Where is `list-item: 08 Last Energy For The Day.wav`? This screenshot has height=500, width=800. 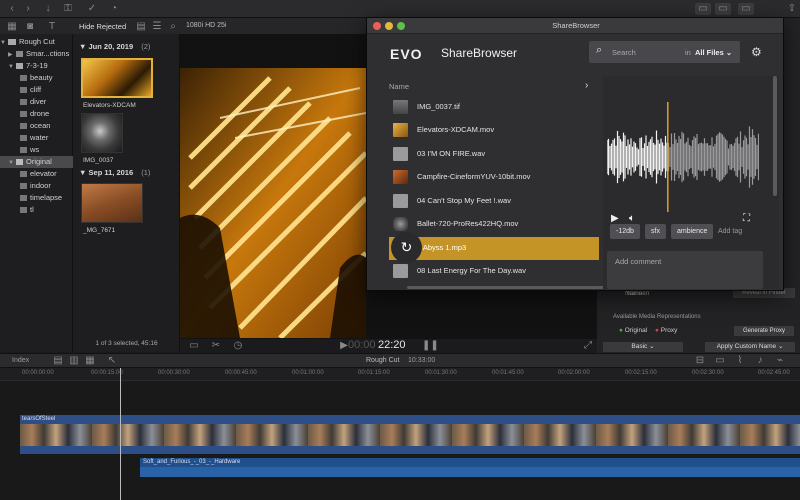
list-item: 08 Last Energy For The Day.wav is located at coordinates (494, 271).